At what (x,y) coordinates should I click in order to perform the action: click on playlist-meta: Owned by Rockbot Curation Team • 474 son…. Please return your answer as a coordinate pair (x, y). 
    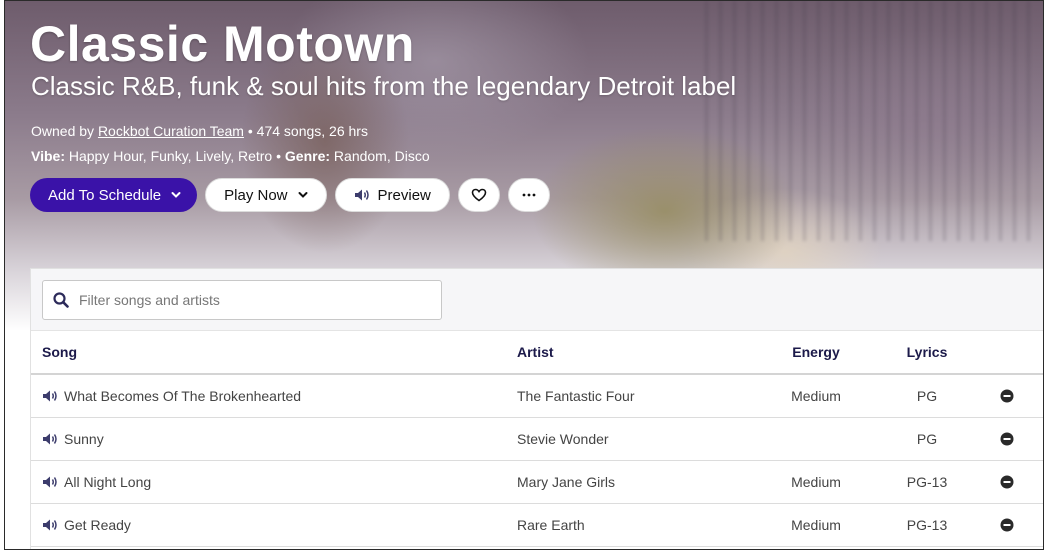
    Looking at the image, I should click on (230, 144).